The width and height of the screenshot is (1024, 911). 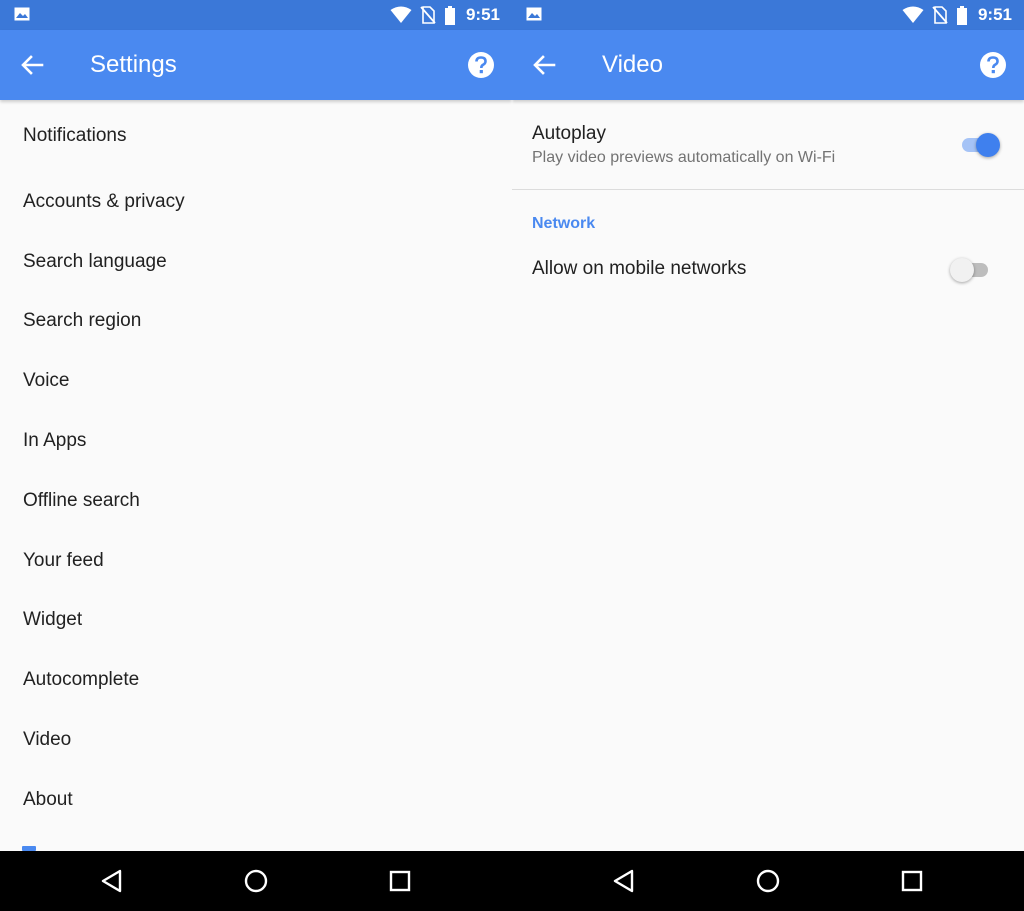 I want to click on settings-item-search-language: Search language, so click(x=256, y=262).